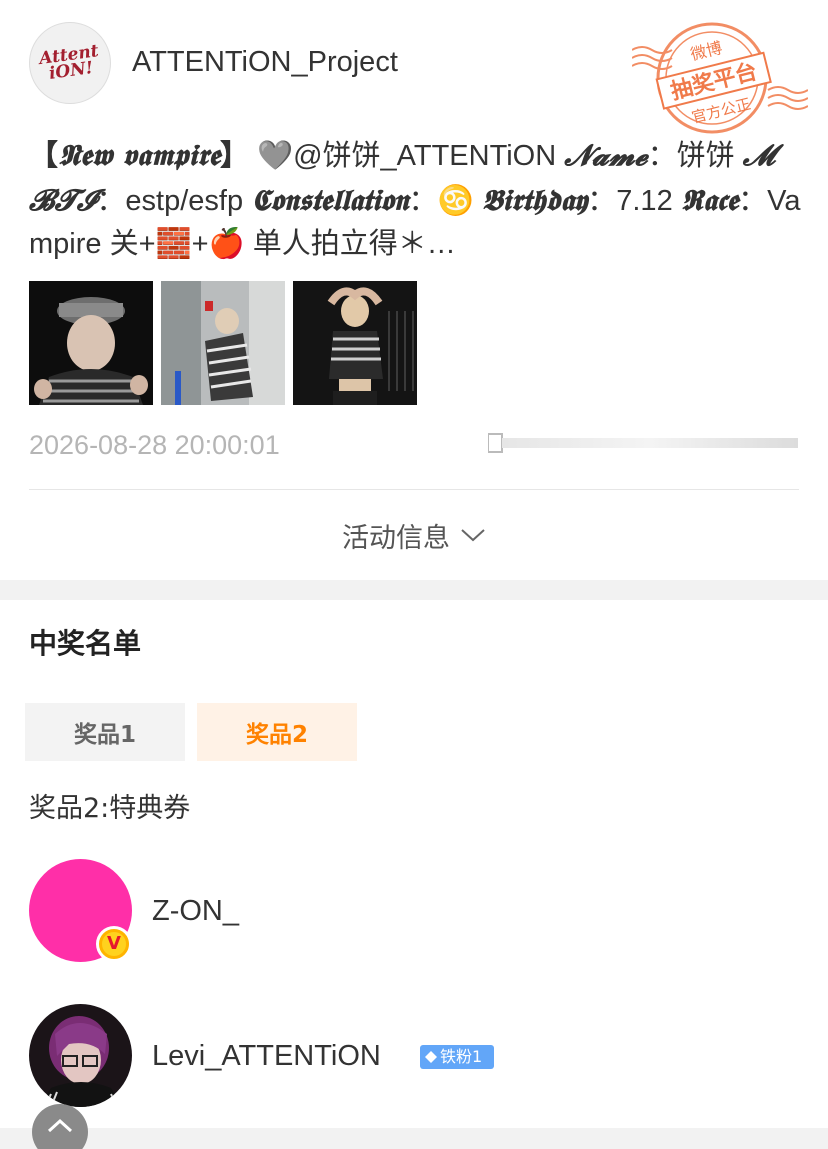 The width and height of the screenshot is (828, 1149). I want to click on winner-name: Z-ON_, so click(195, 911).